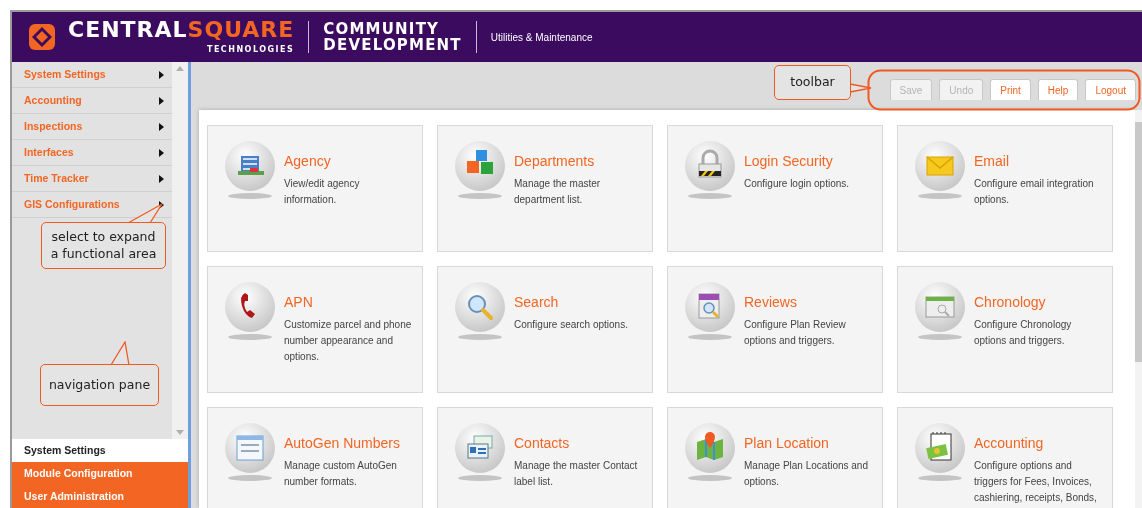  What do you see at coordinates (710, 452) in the screenshot?
I see `map-pin-icon` at bounding box center [710, 452].